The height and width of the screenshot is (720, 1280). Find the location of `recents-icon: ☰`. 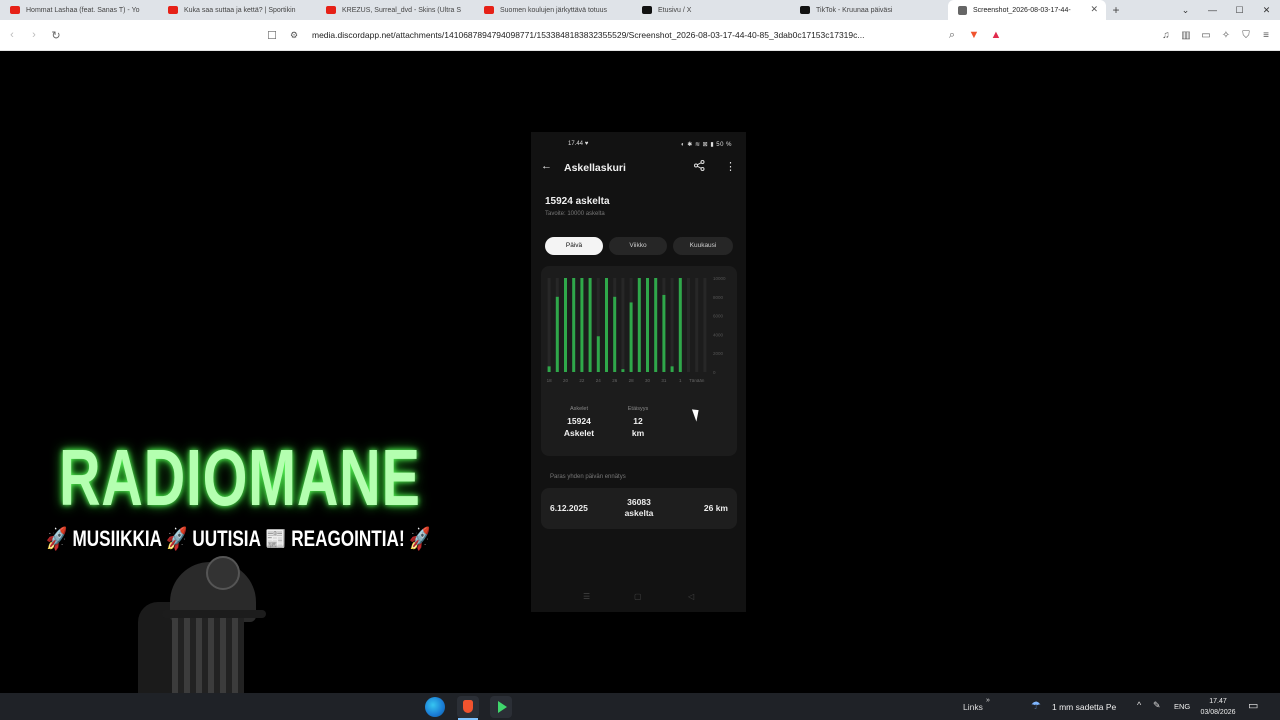

recents-icon: ☰ is located at coordinates (586, 596).